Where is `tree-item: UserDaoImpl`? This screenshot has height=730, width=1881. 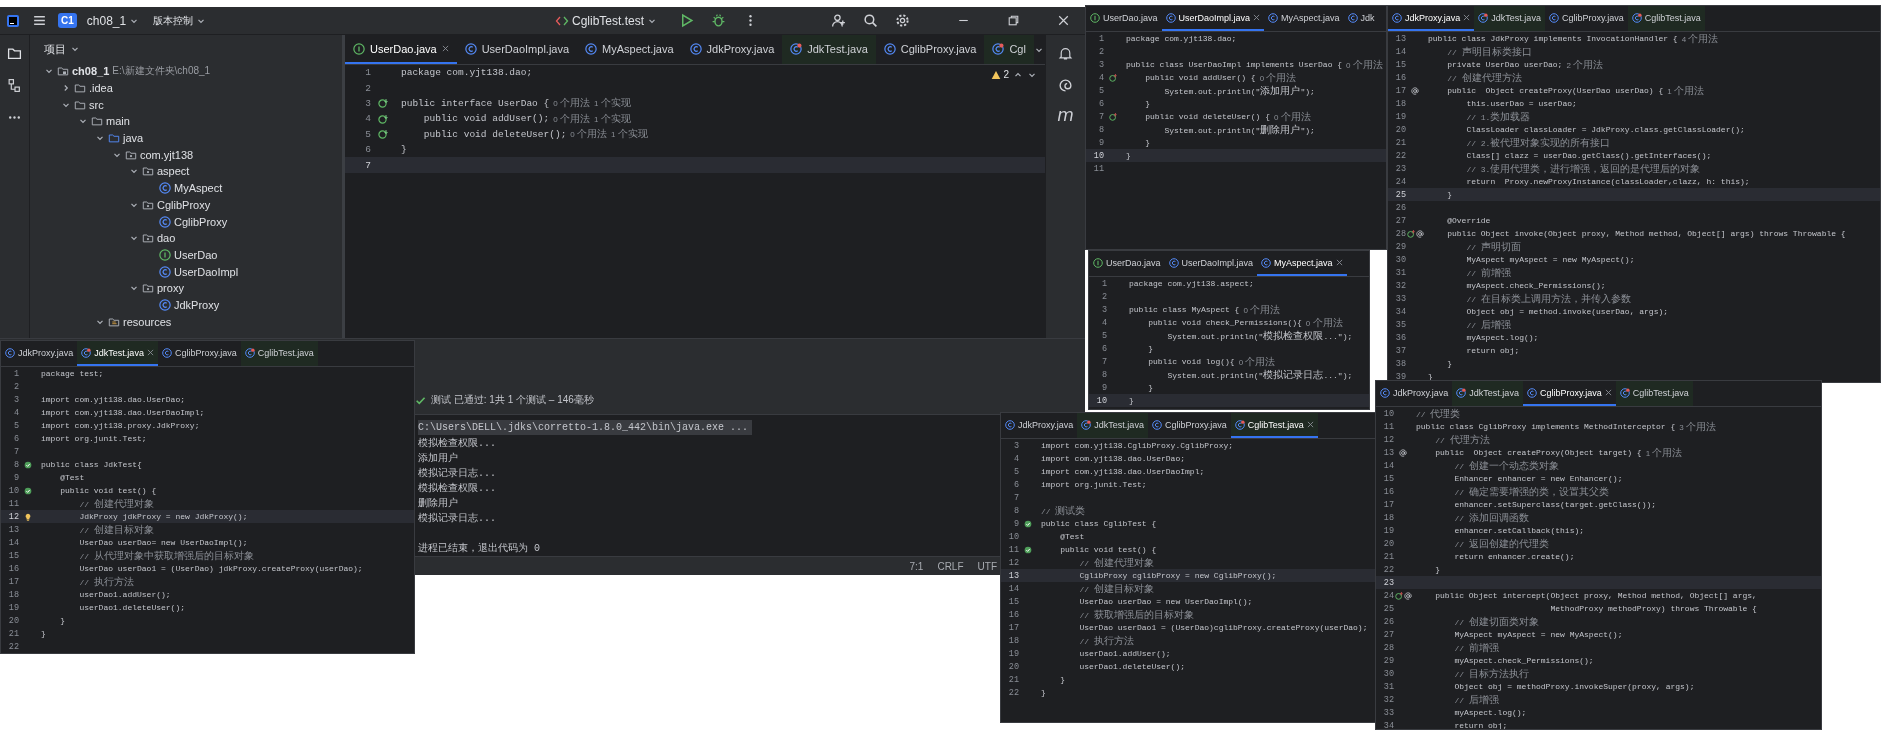 tree-item: UserDaoImpl is located at coordinates (206, 271).